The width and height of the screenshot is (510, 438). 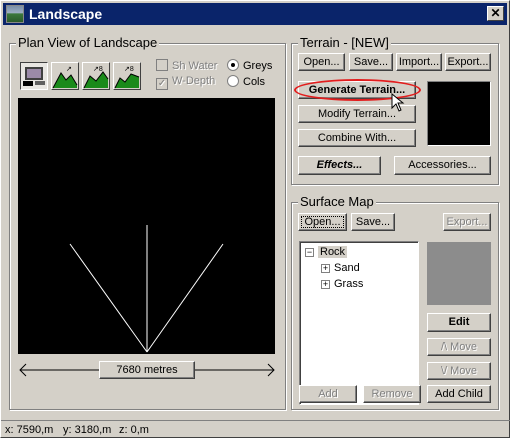 I want to click on collapse-icon: −, so click(x=309, y=252).